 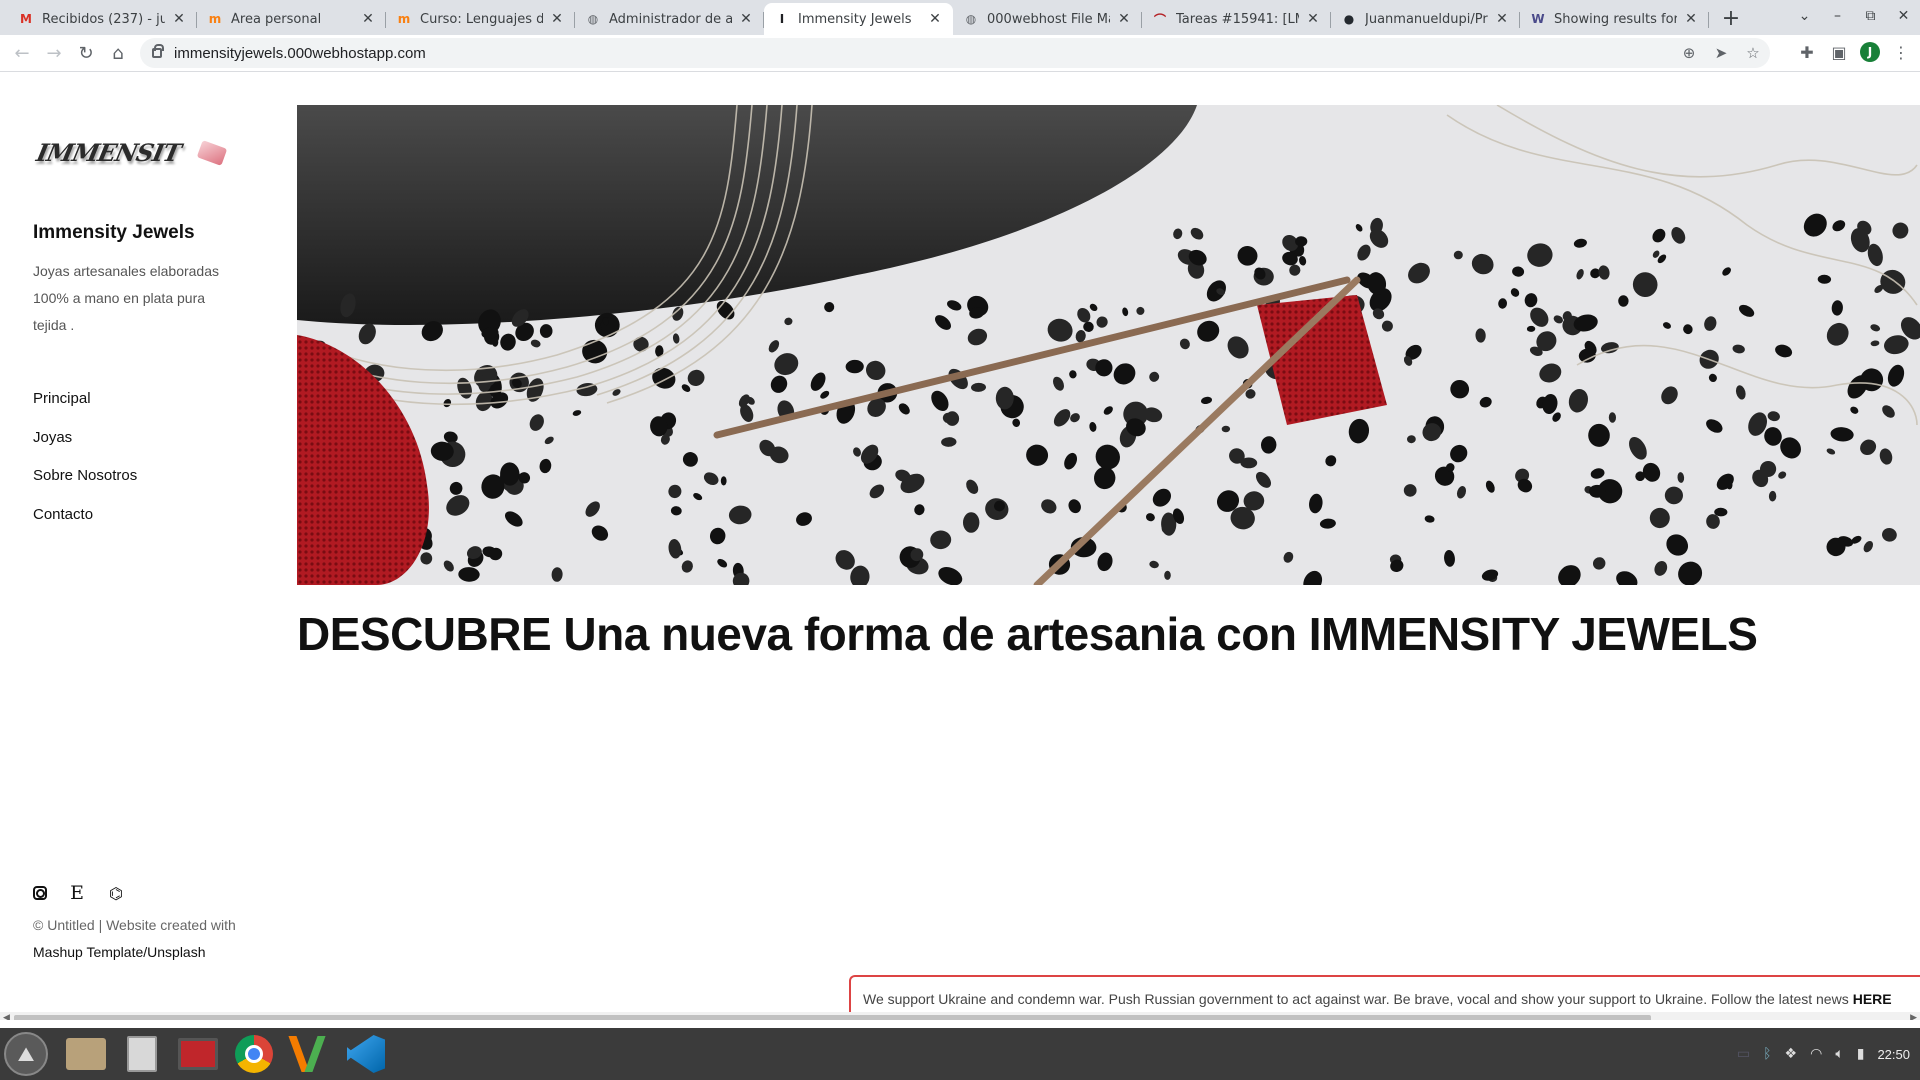 What do you see at coordinates (855, 19) in the screenshot?
I see `tab-title: Immensity Jewels` at bounding box center [855, 19].